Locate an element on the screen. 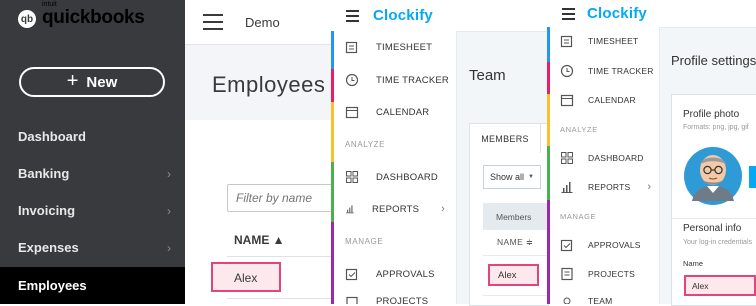 This screenshot has height=306, width=756. tab-members: MEMBERS is located at coordinates (505, 138).